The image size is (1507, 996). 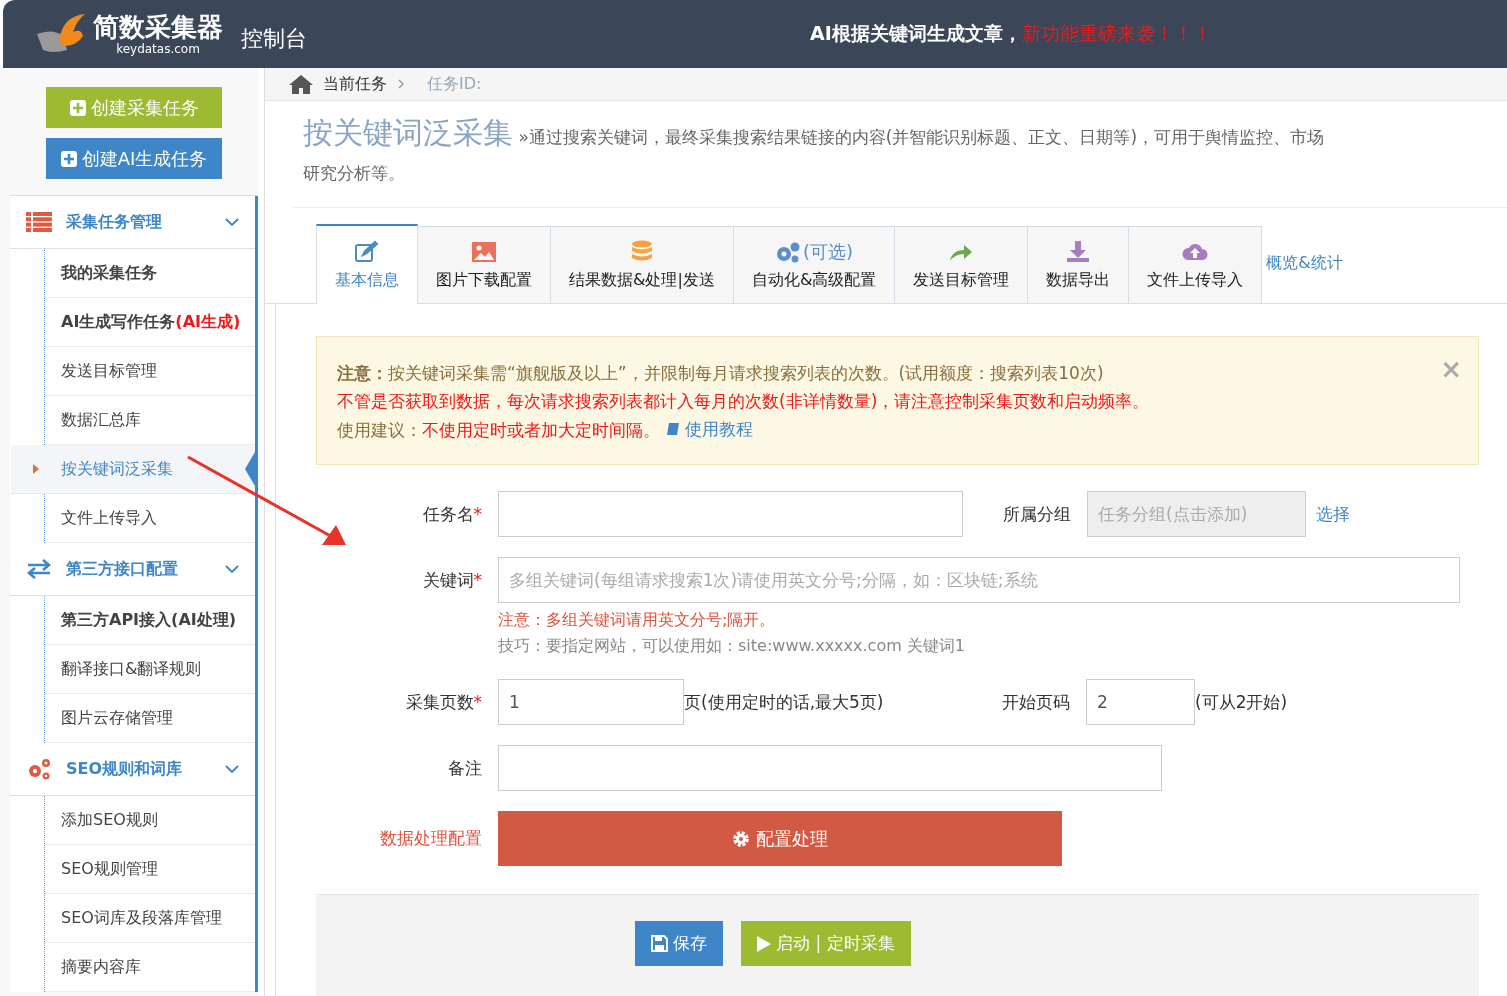 What do you see at coordinates (637, 620) in the screenshot?
I see `keywords-warning: 注意：多组关键词请用英文分号;隔开。` at bounding box center [637, 620].